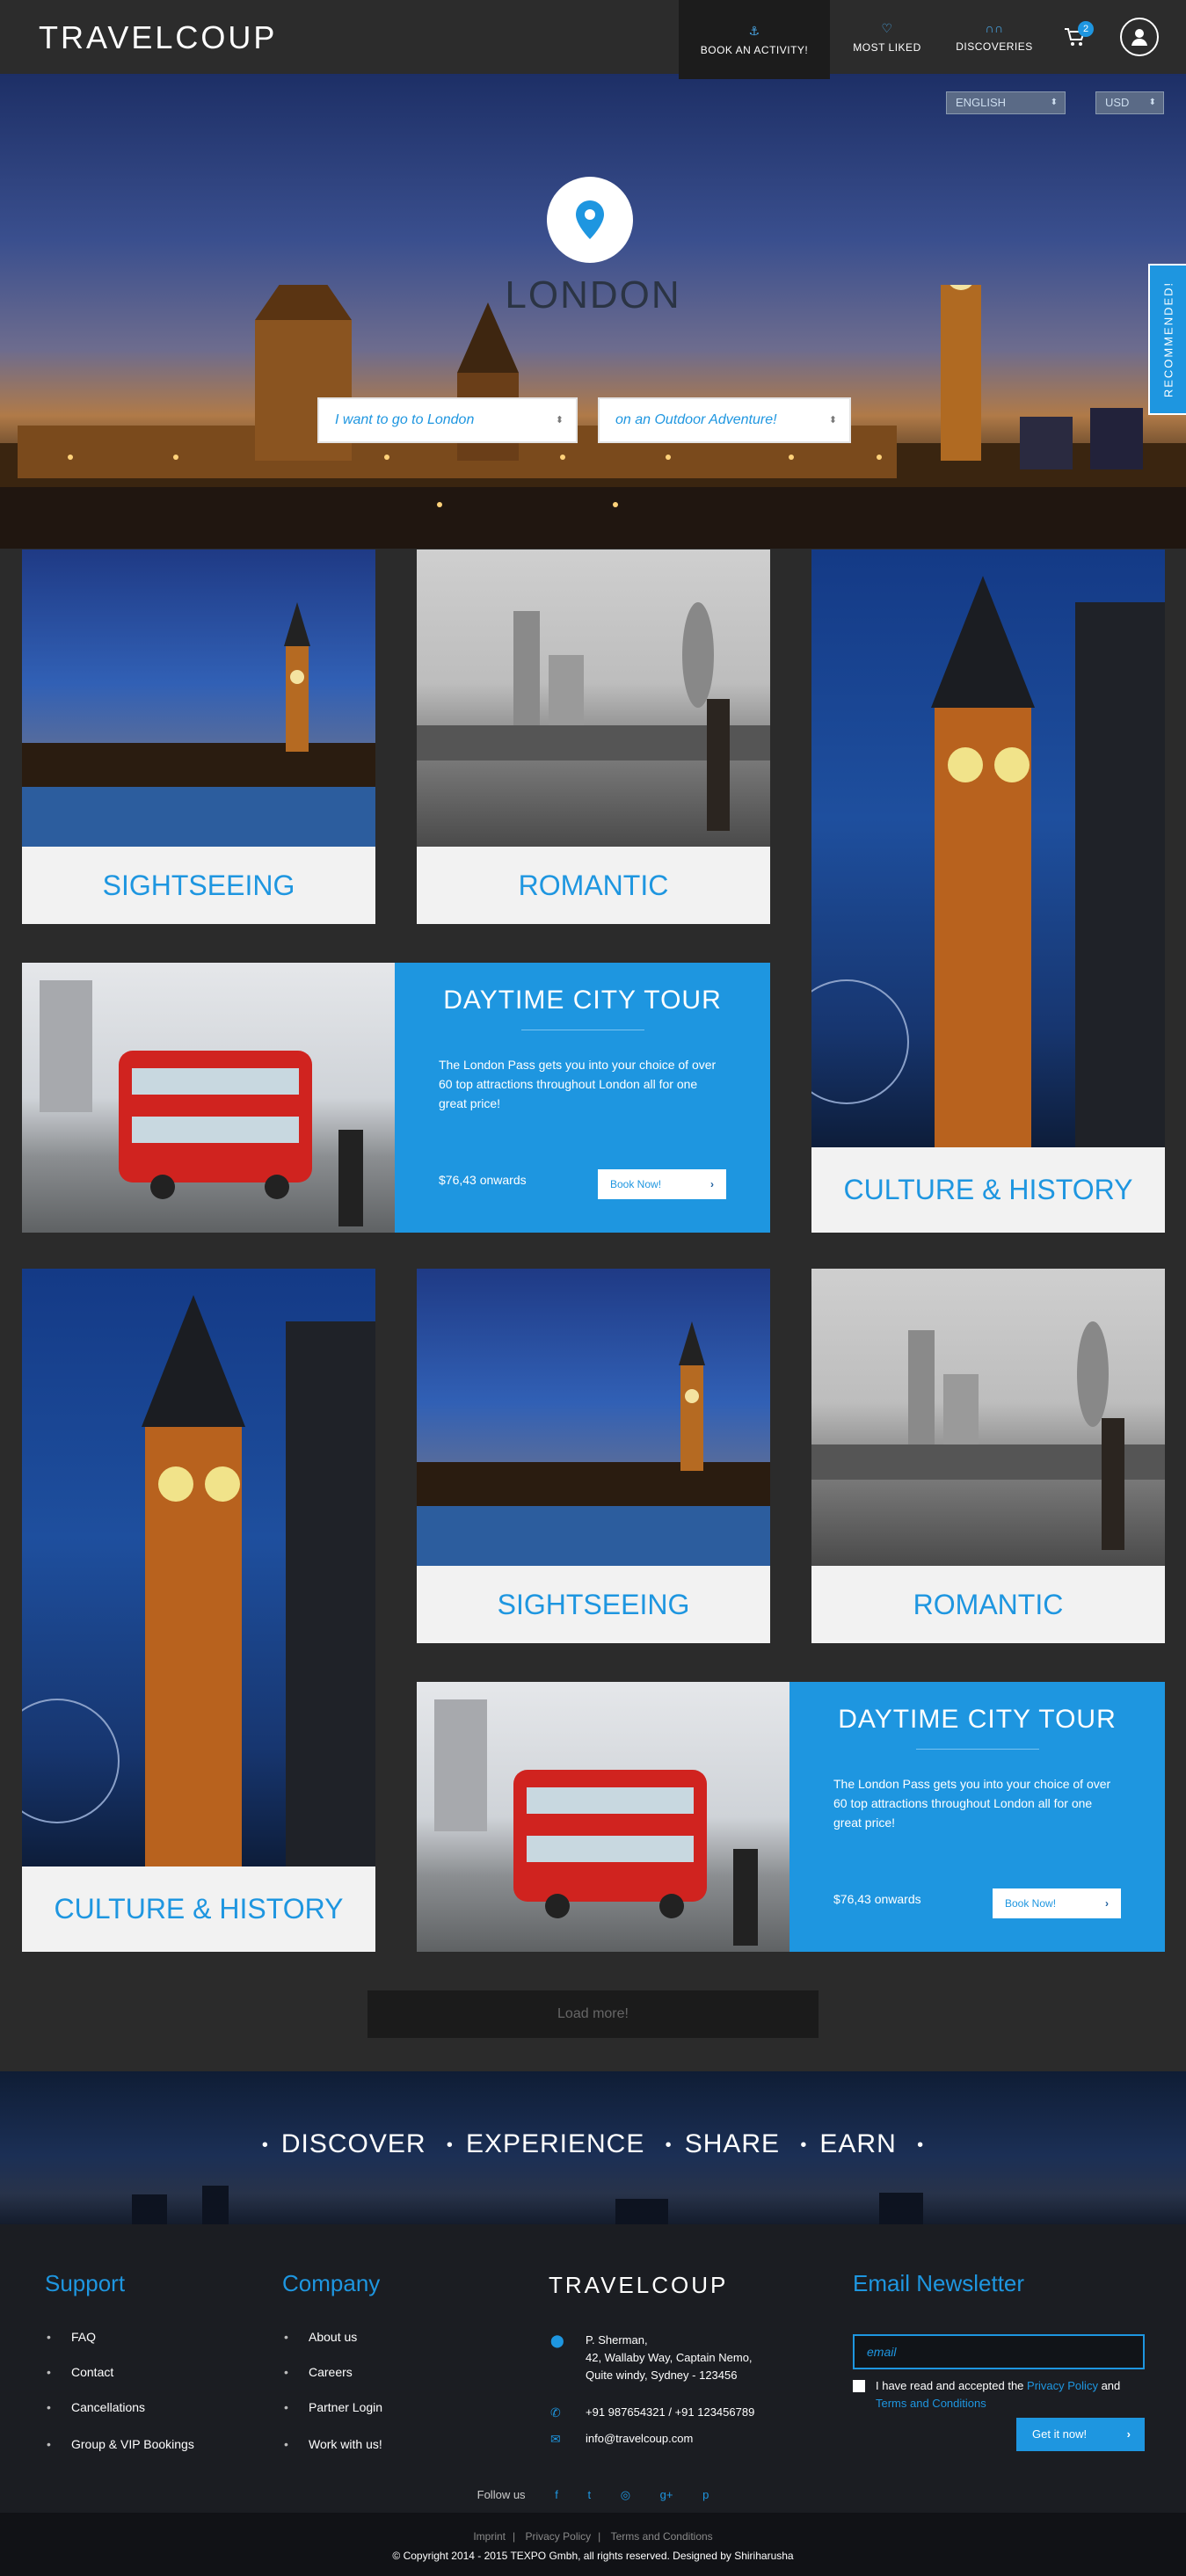 The width and height of the screenshot is (1186, 2576). What do you see at coordinates (71, 2337) in the screenshot?
I see `footer-link-faq: FAQ` at bounding box center [71, 2337].